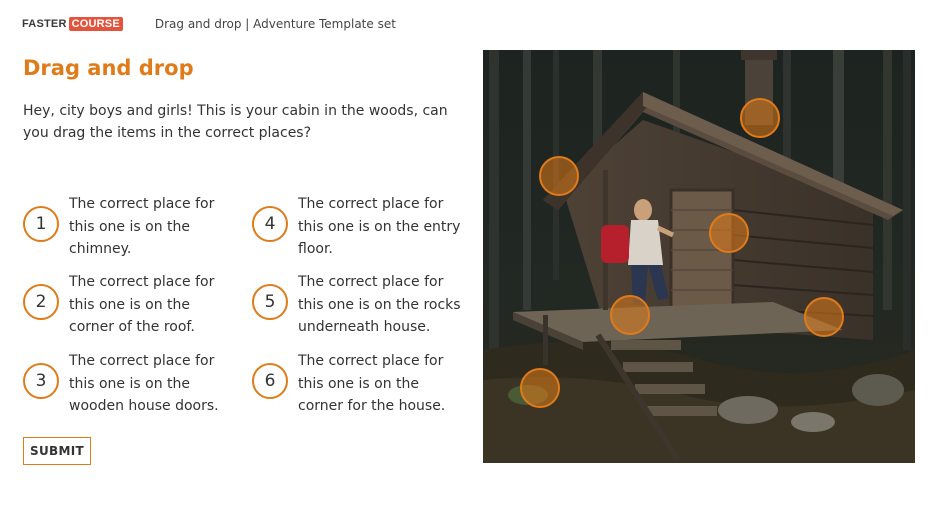 The height and width of the screenshot is (528, 940). What do you see at coordinates (630, 315) in the screenshot?
I see `drop-target-entry-floor` at bounding box center [630, 315].